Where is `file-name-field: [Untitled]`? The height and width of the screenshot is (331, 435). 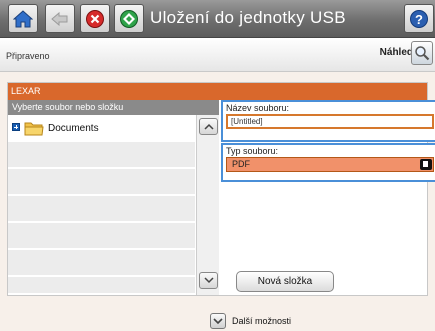 file-name-field: [Untitled] is located at coordinates (330, 121).